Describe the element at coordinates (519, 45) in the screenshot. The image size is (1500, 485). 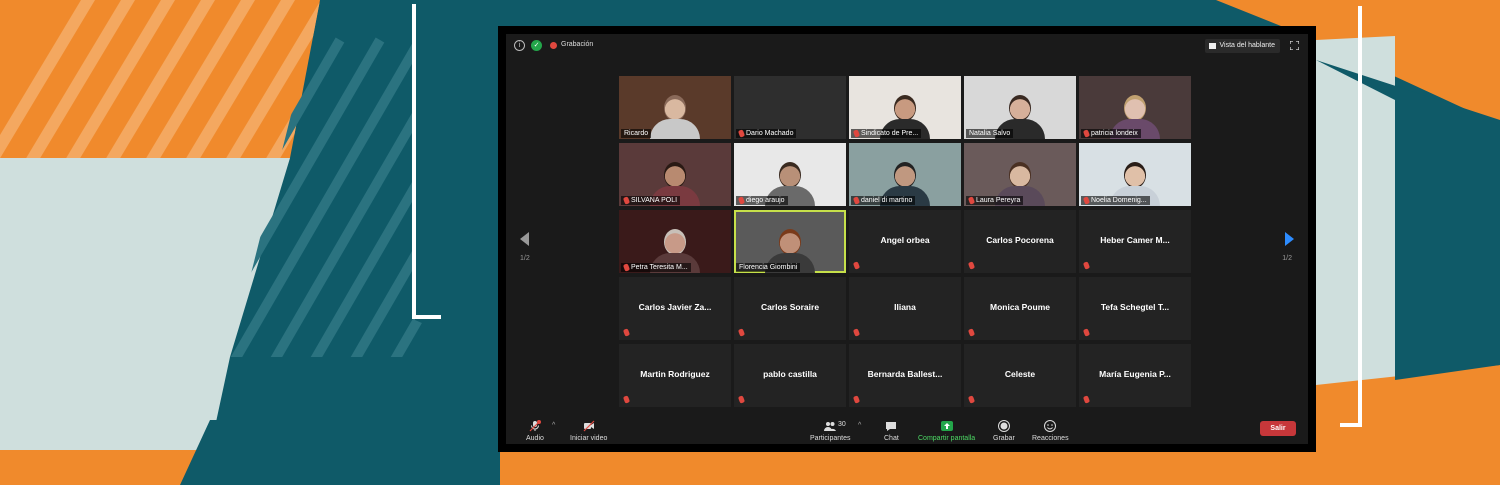
I see `info-icon: i` at that location.